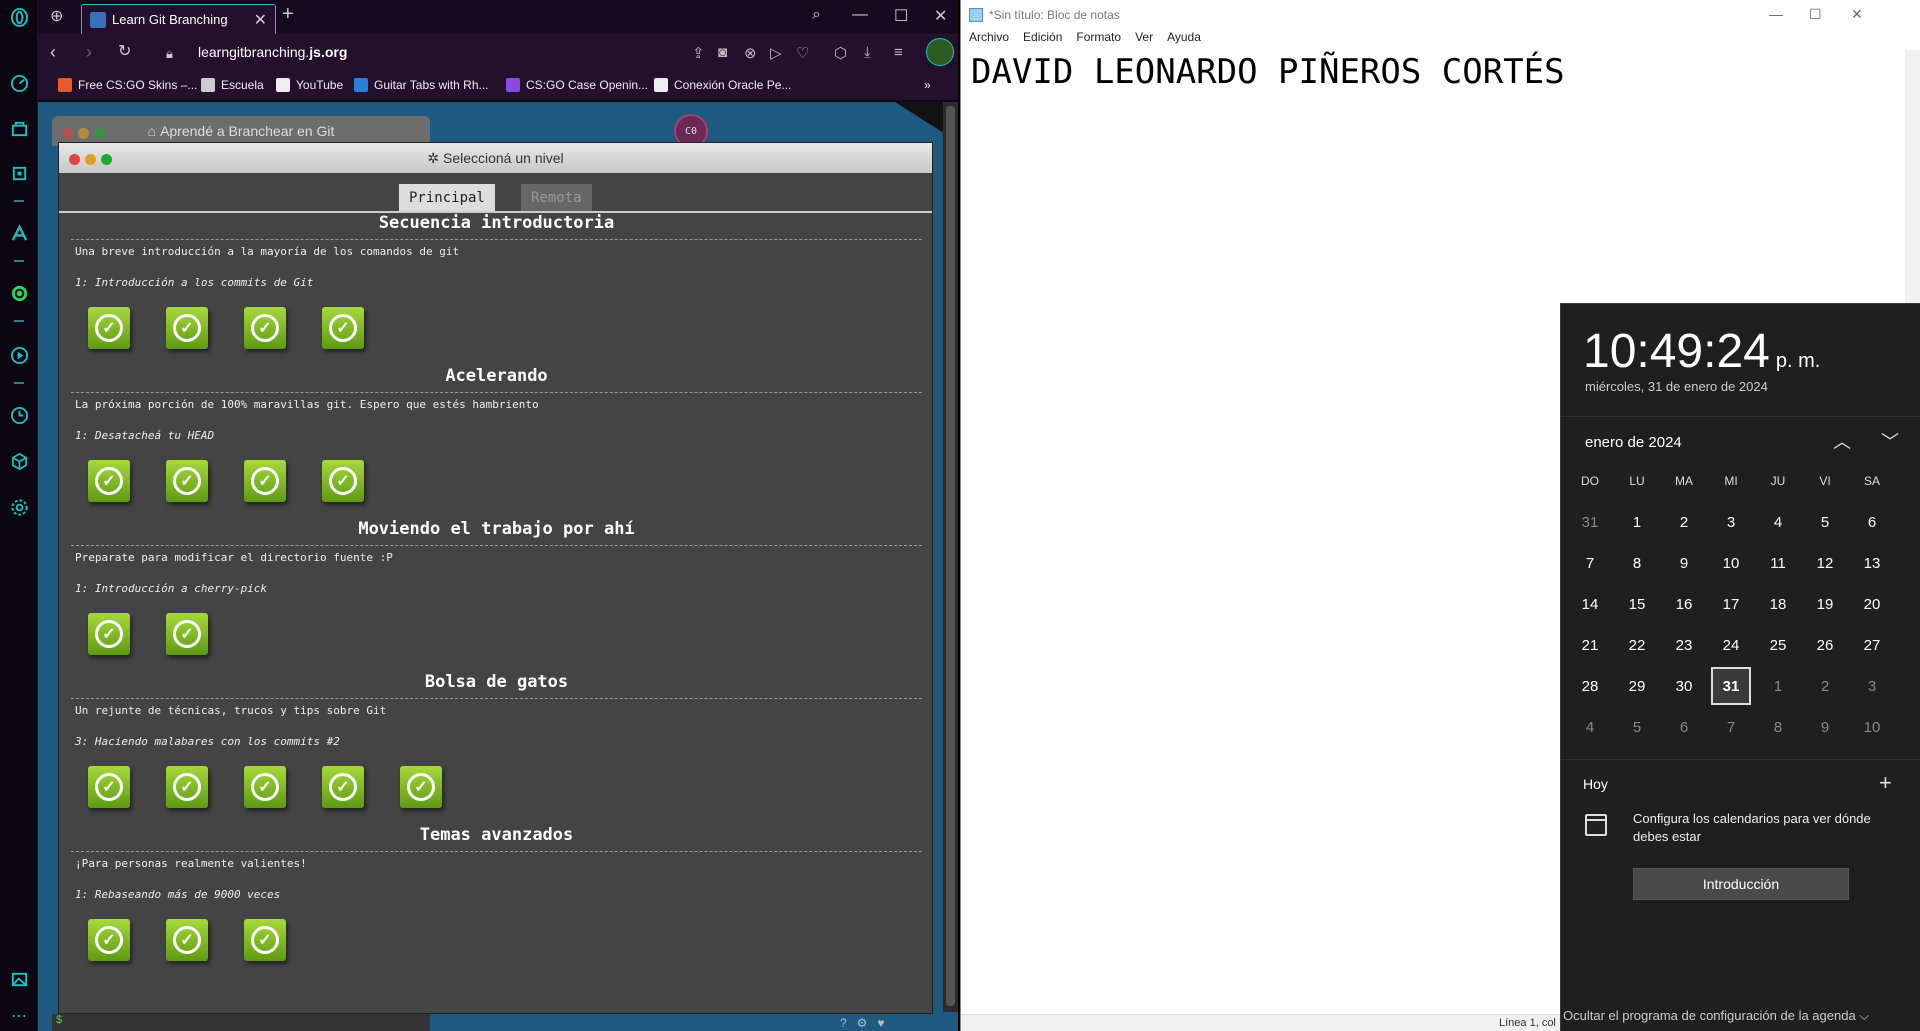 This screenshot has width=1920, height=1031. What do you see at coordinates (1637, 727) in the screenshot?
I see `calendar-day: 5` at bounding box center [1637, 727].